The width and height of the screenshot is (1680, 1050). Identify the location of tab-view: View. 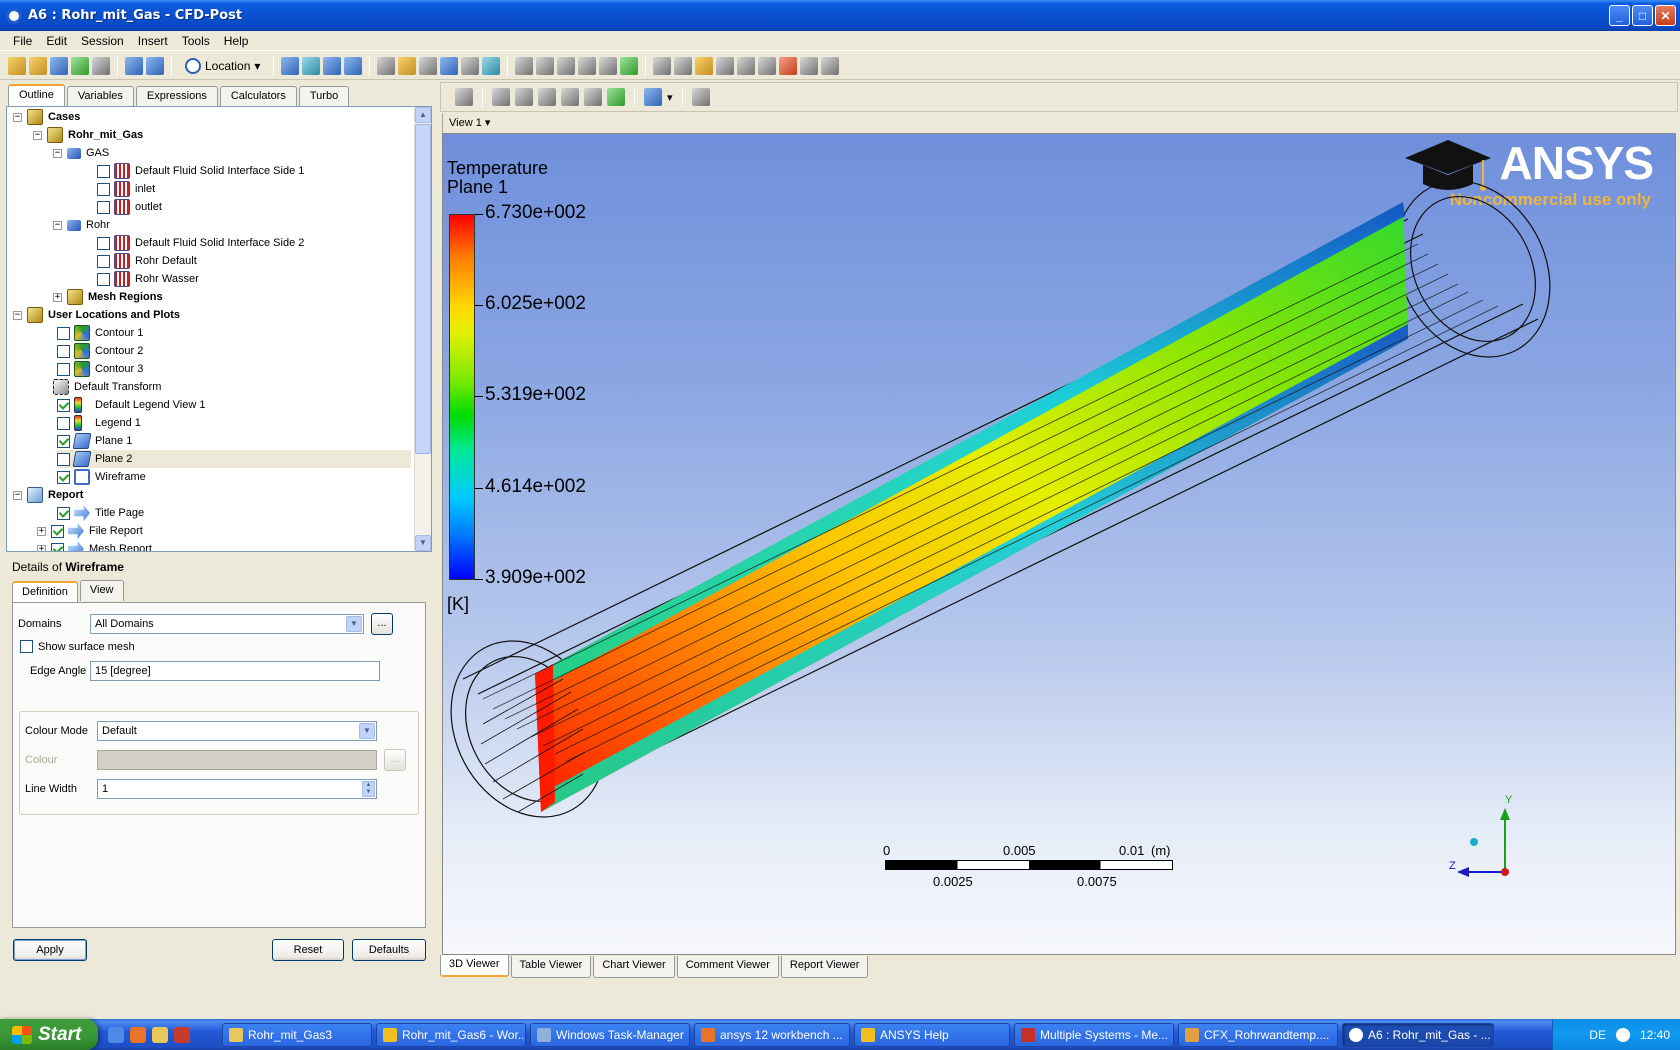
(101, 590).